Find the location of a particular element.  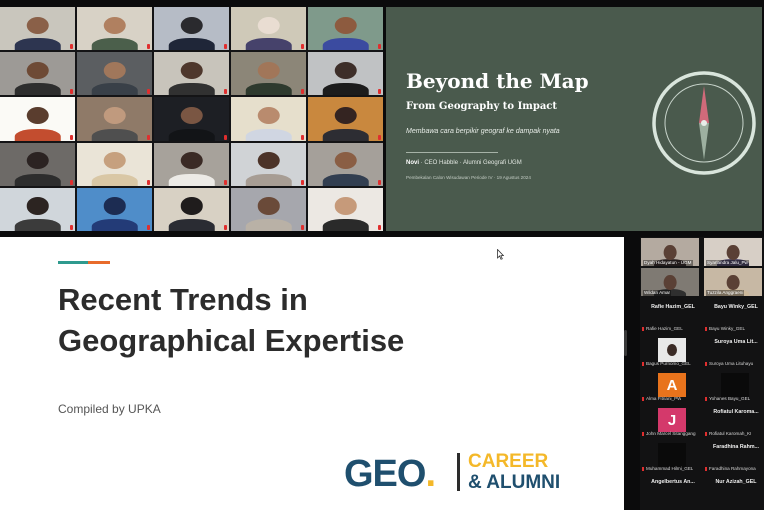

participant-tile: Nur Azizah_GEL is located at coordinates (733, 493).